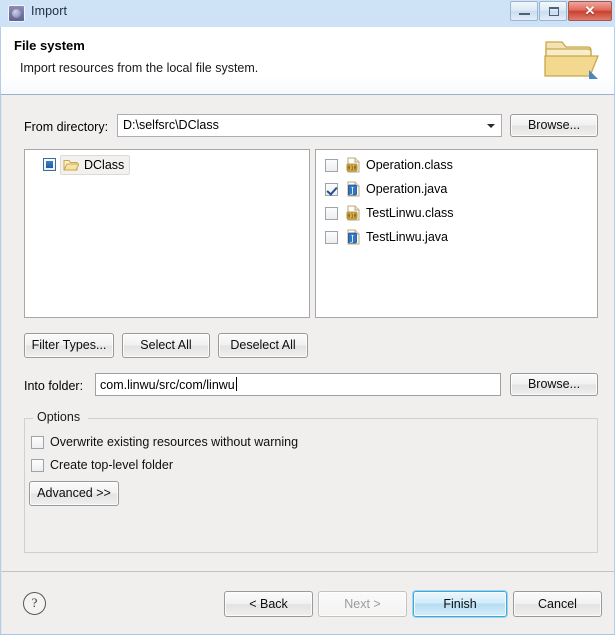 Image resolution: width=615 pixels, height=635 pixels. I want to click on eclipse-import-icon, so click(16, 13).